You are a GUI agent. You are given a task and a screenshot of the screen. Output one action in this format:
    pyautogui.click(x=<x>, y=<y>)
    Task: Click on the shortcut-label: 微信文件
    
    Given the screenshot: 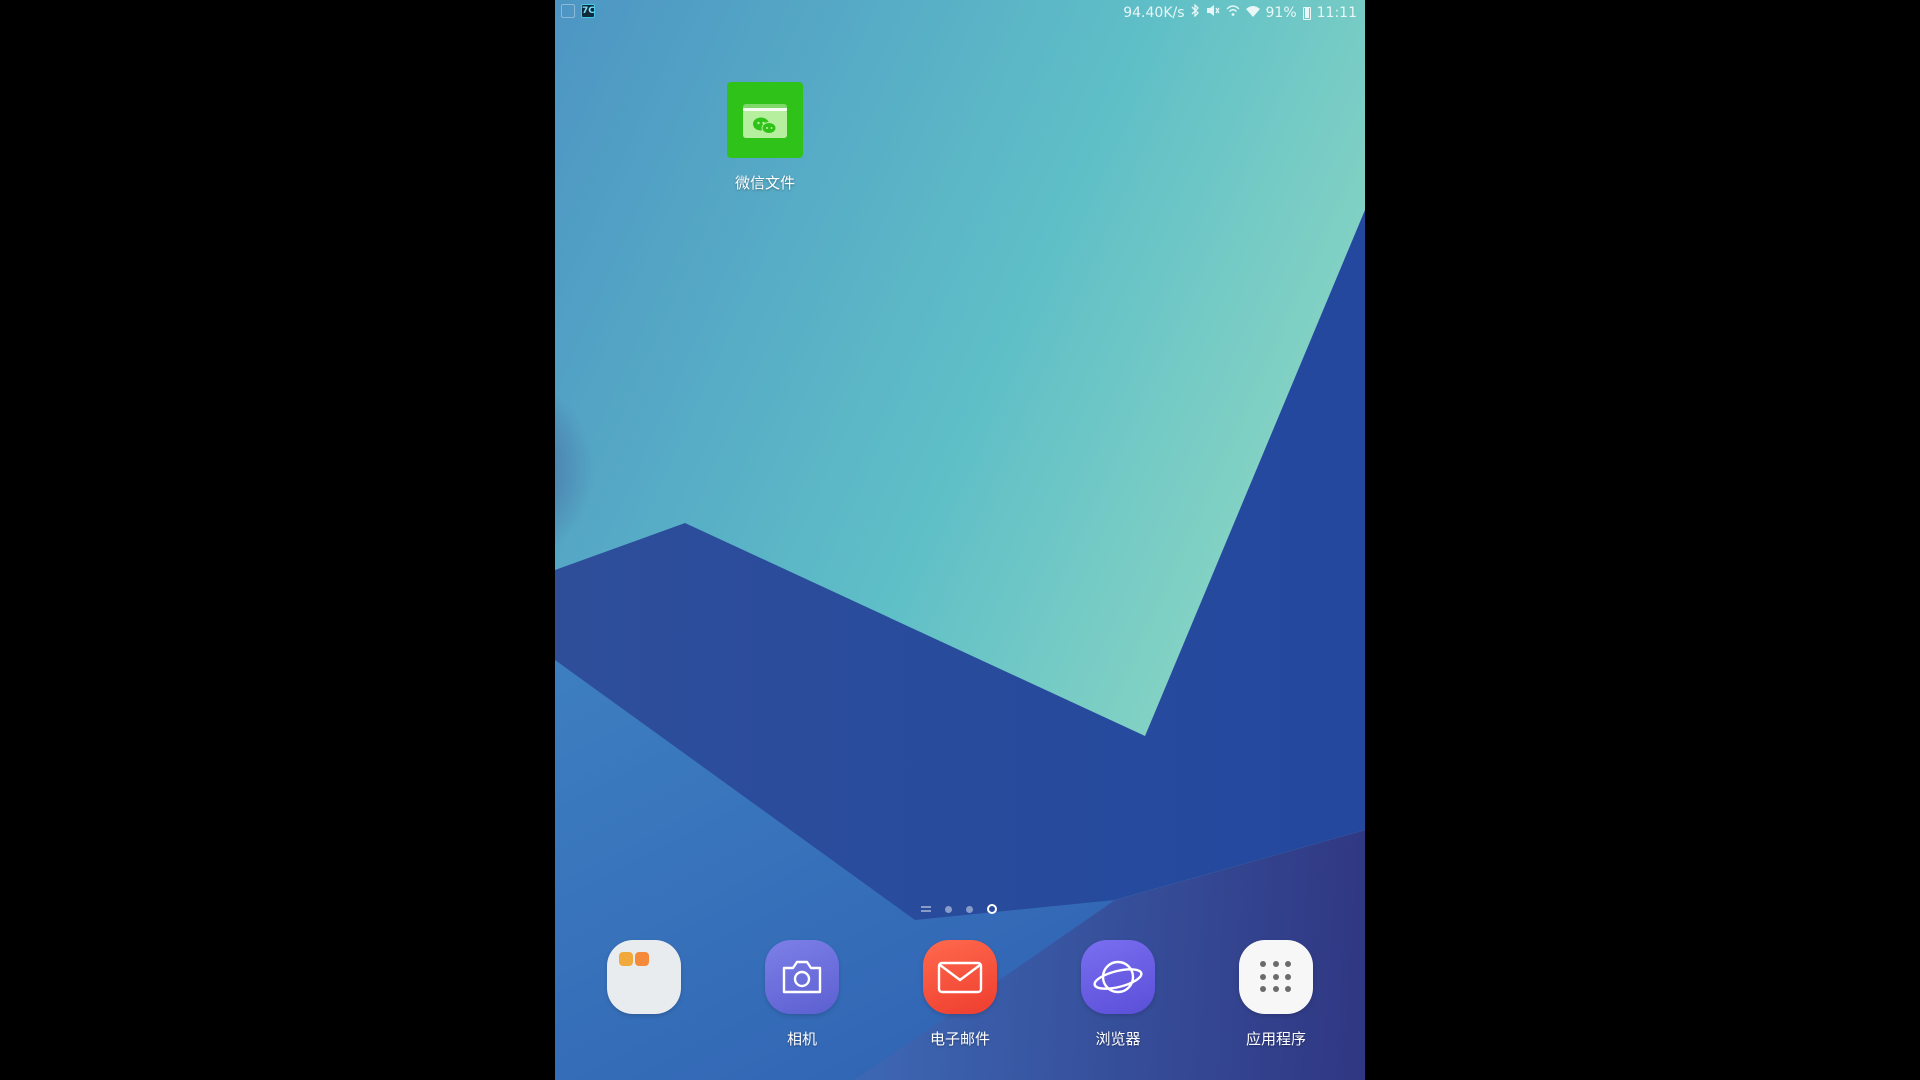 What is the action you would take?
    pyautogui.click(x=764, y=183)
    